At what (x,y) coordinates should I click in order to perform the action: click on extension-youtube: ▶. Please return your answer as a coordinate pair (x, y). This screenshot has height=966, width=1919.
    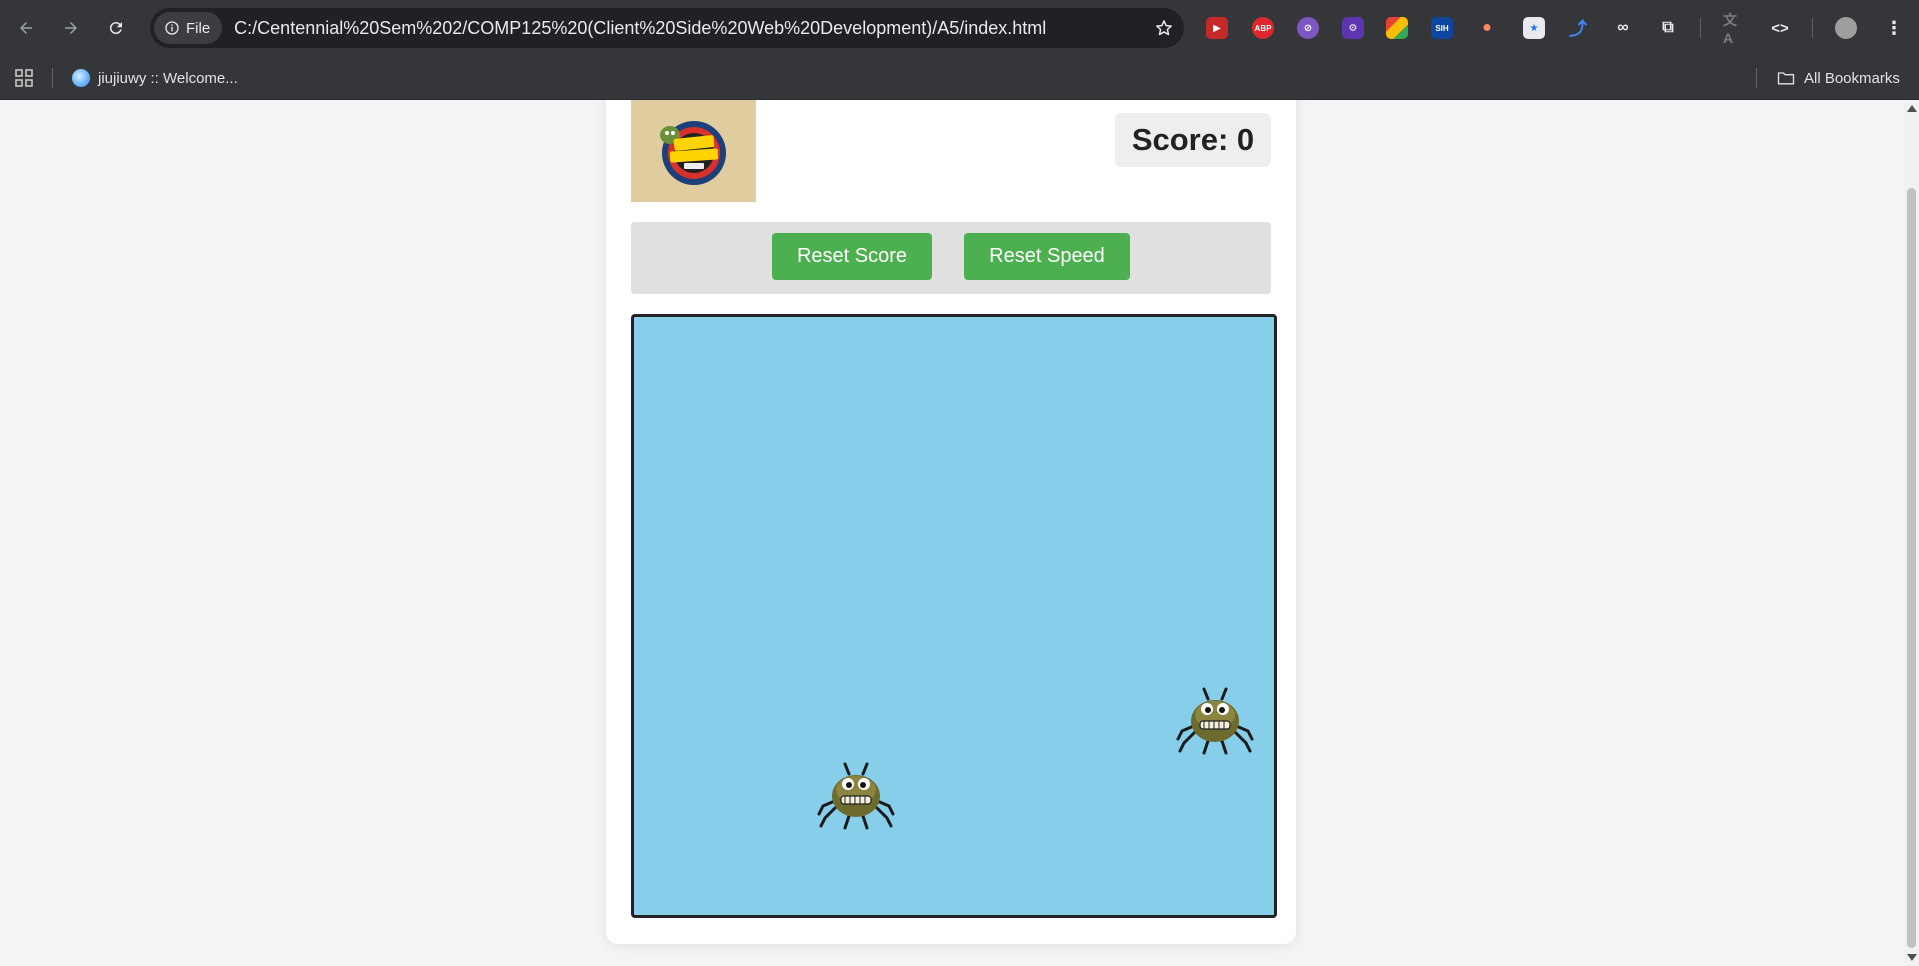
    Looking at the image, I should click on (1217, 28).